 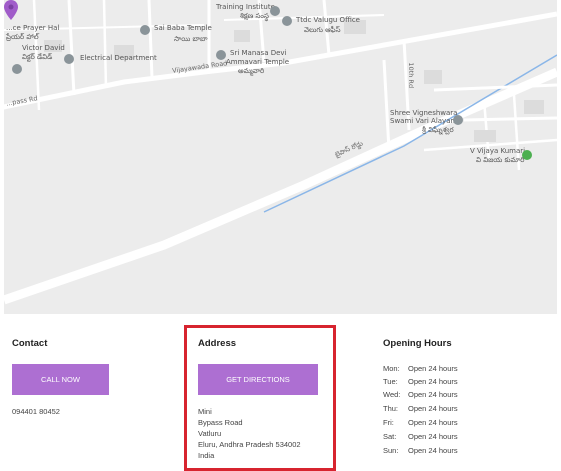 I want to click on address-line: Bypass Road, so click(x=220, y=422).